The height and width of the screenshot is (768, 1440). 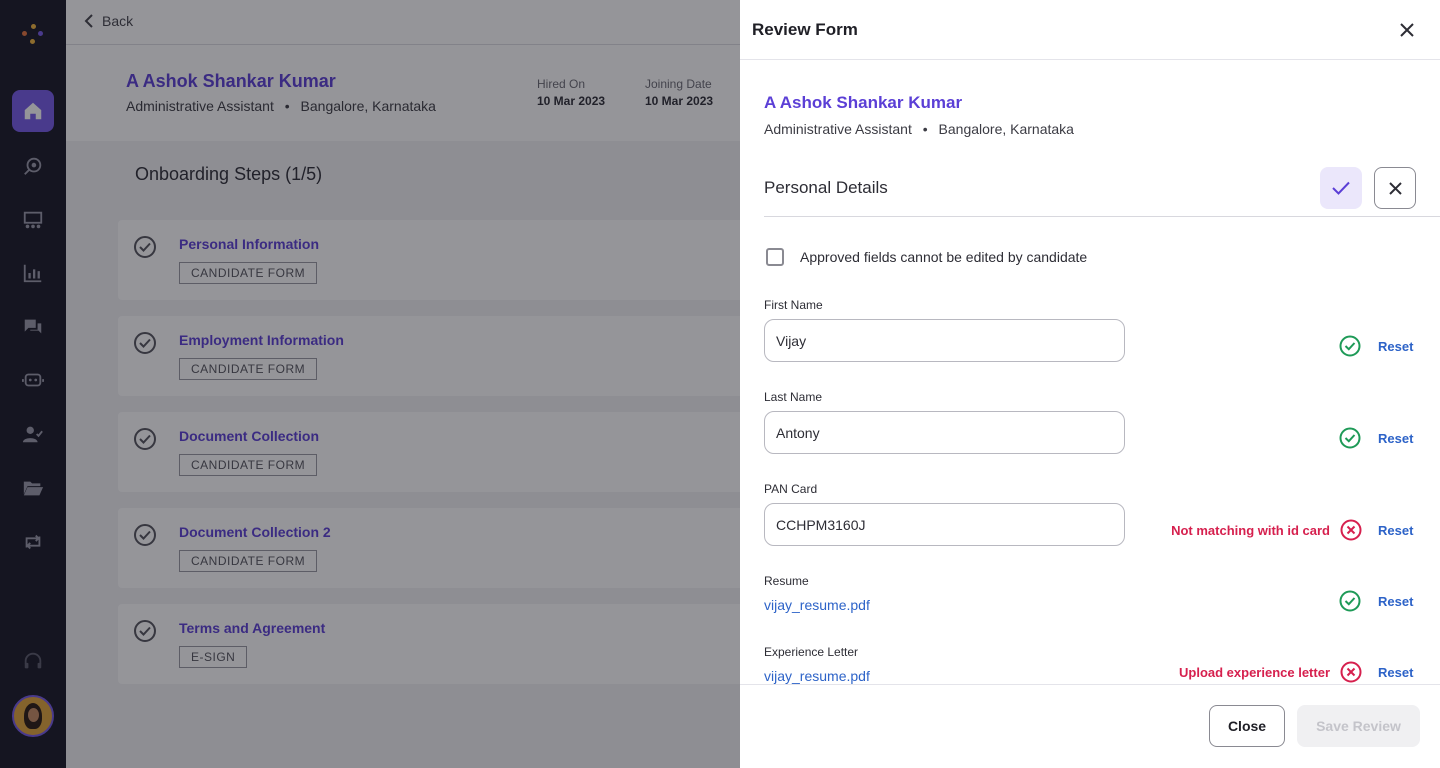 I want to click on drawer-footer: Close Save Review, so click(x=1090, y=726).